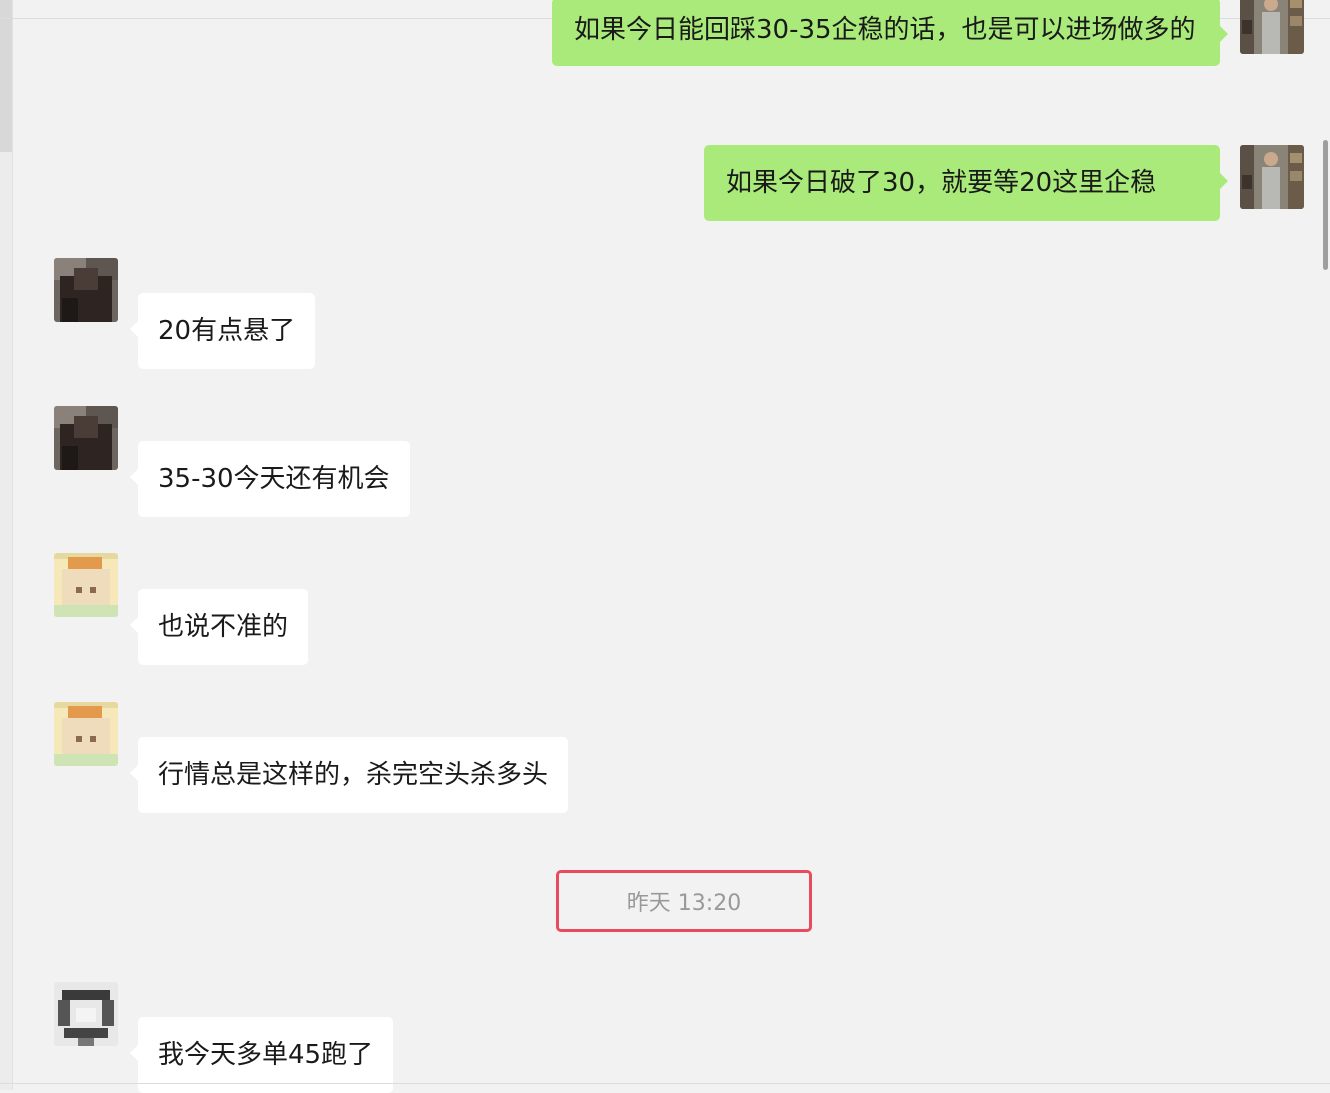 The image size is (1330, 1093). I want to click on chat-bottom-divider, so click(665, 1083).